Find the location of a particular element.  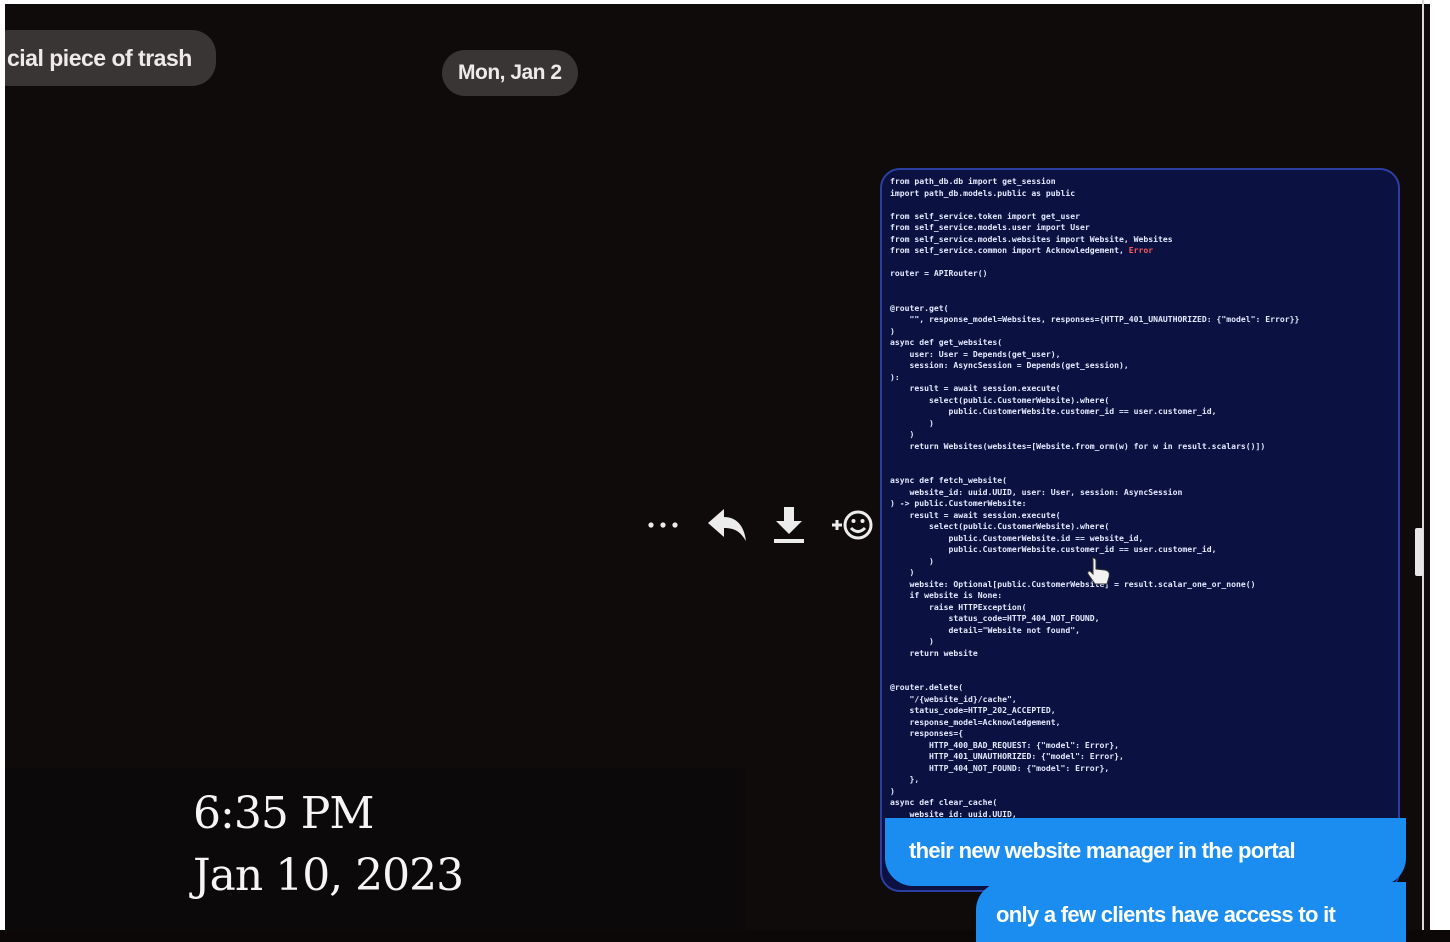

window-edge is located at coordinates (1423, 465).